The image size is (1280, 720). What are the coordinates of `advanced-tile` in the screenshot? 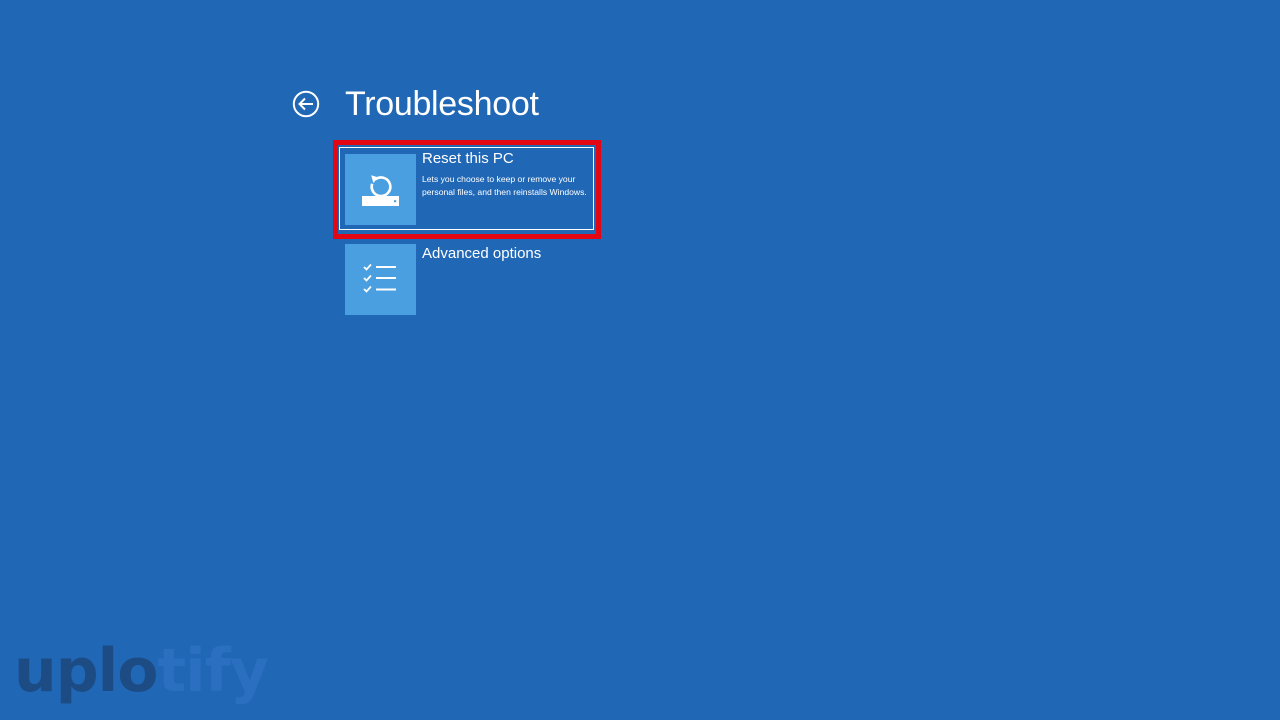 It's located at (380, 279).